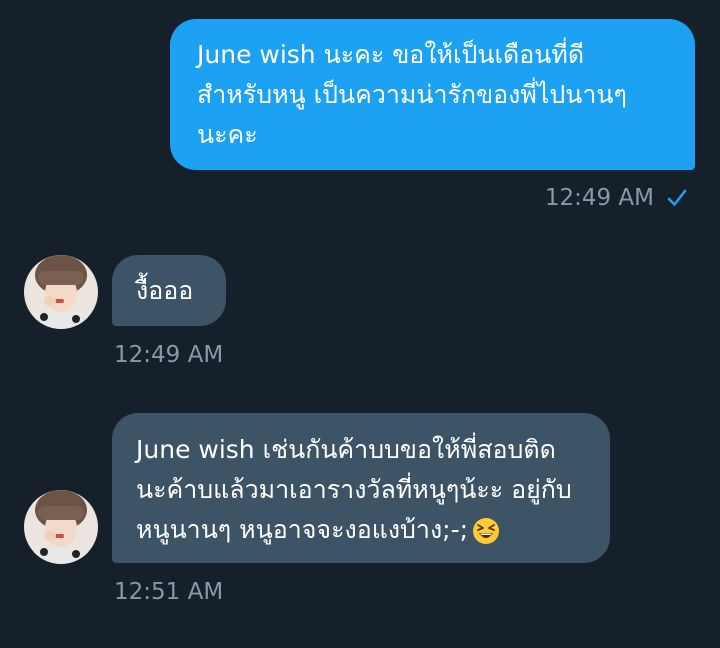 The height and width of the screenshot is (648, 720). What do you see at coordinates (169, 592) in the screenshot?
I see `message-timestamp: 12:51 AM` at bounding box center [169, 592].